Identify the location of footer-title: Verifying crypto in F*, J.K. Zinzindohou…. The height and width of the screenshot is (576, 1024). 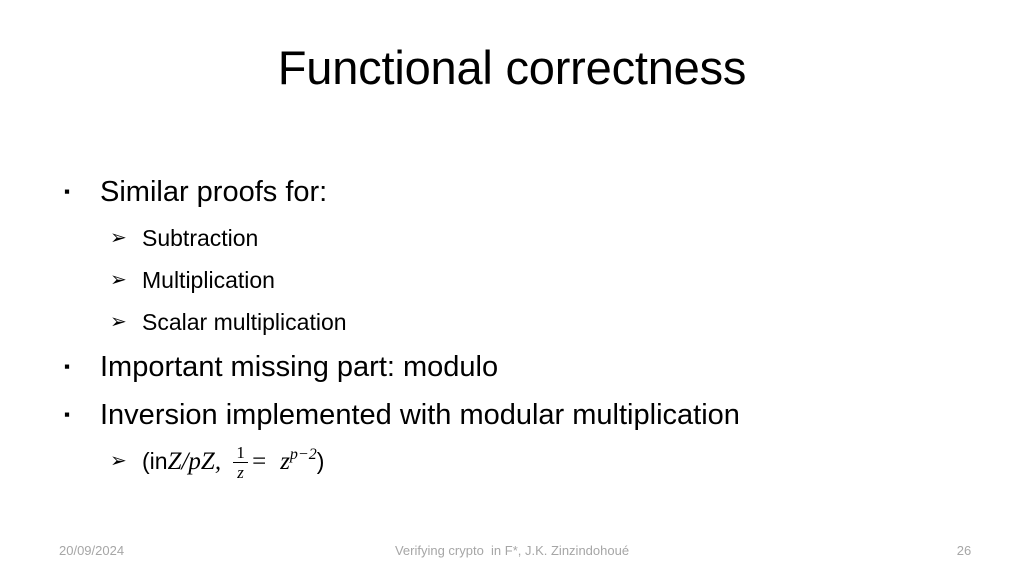
(512, 550).